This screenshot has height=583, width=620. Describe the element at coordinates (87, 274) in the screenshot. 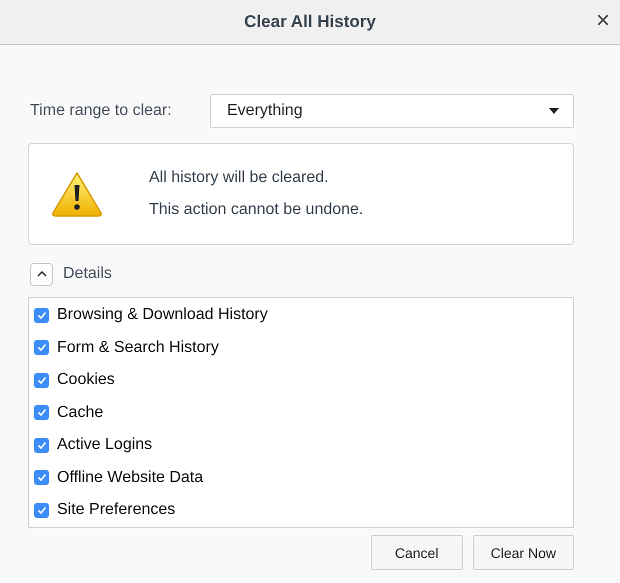

I see `details-label: Details` at that location.